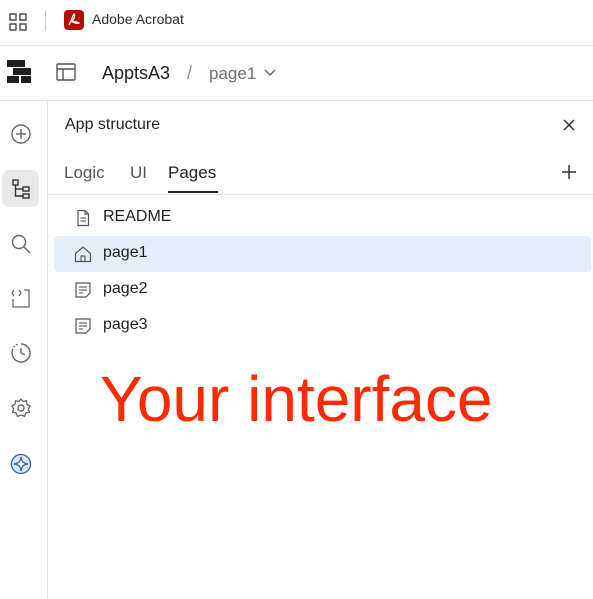  Describe the element at coordinates (20, 72) in the screenshot. I see `brand-logo-icon` at that location.